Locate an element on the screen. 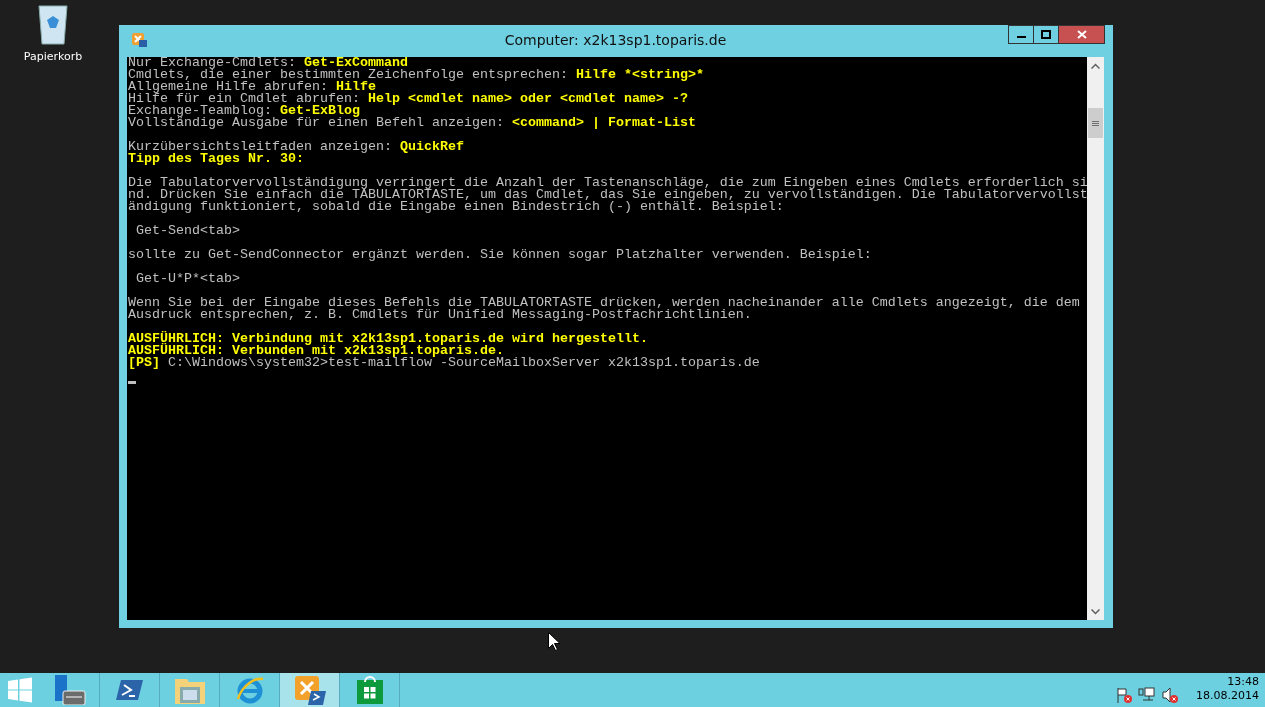  console-line: ändigung funktioniert, sobald die Eingabe einen Bindestrich (-) enthält. Beispiel: is located at coordinates (456, 207).